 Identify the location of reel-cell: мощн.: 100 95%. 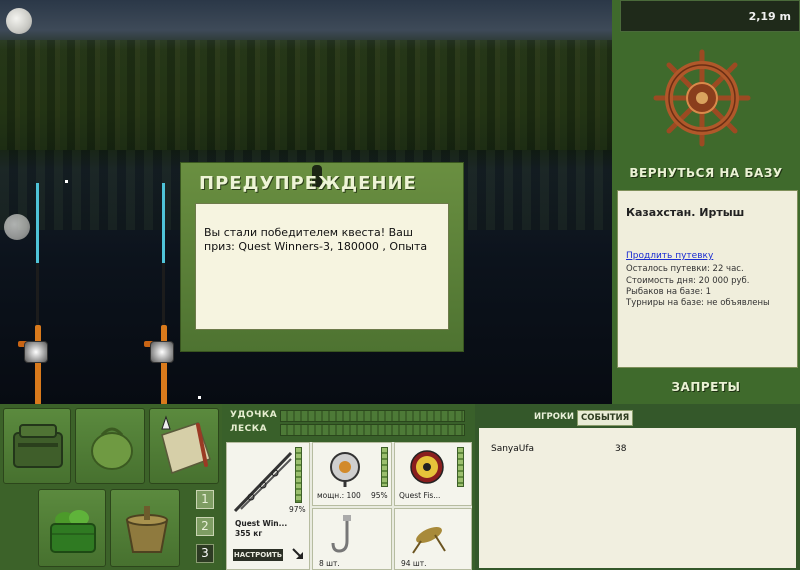
(352, 474).